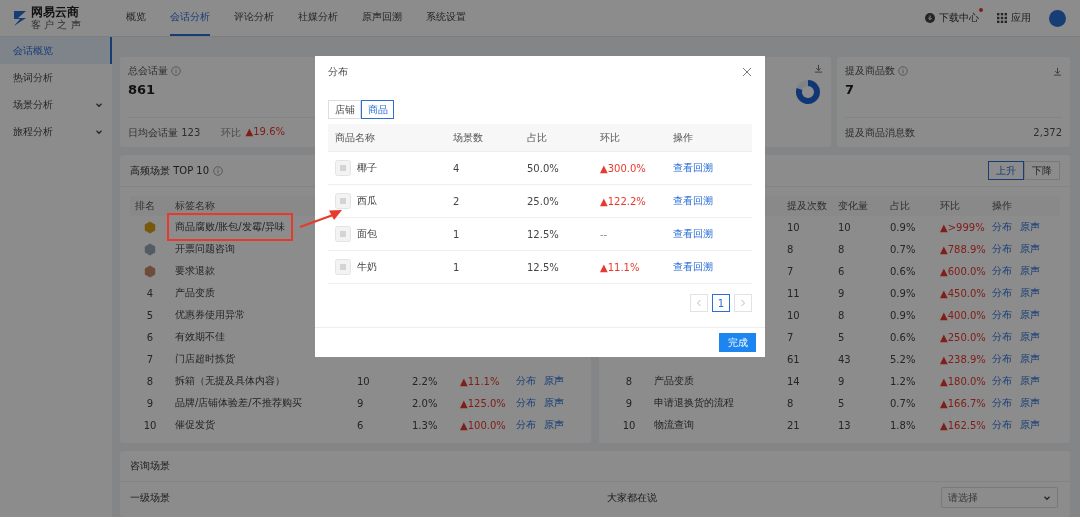 The width and height of the screenshot is (1080, 517). I want to click on nav-tab: 会话分析, so click(190, 18).